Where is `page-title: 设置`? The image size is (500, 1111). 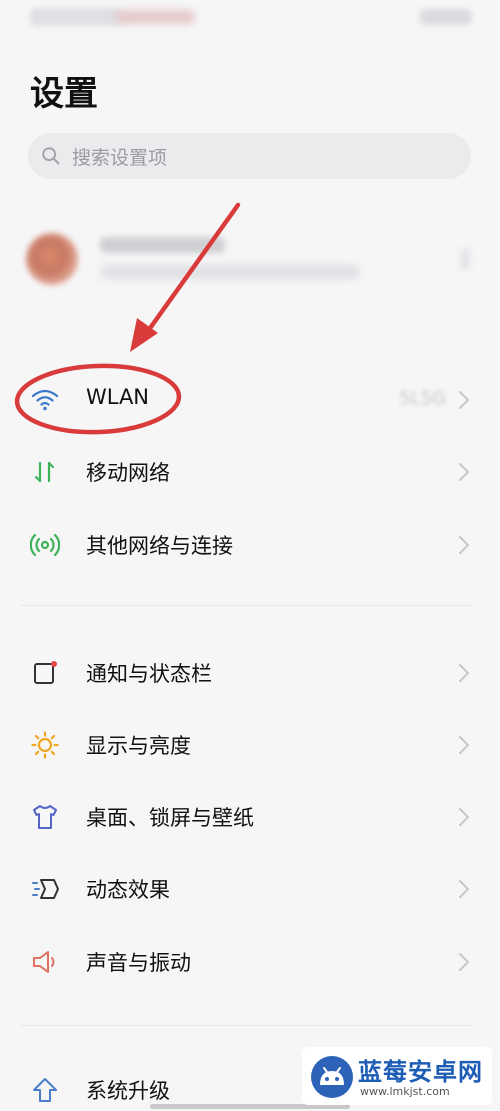
page-title: 设置 is located at coordinates (64, 94).